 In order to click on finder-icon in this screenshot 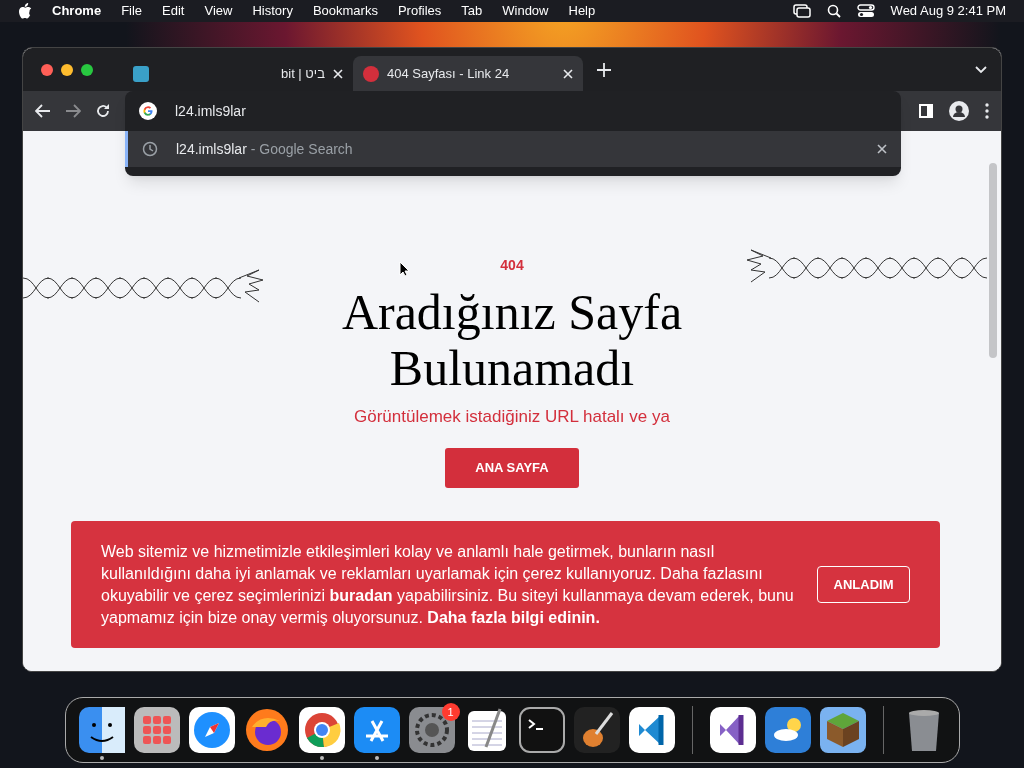, I will do `click(101, 730)`.